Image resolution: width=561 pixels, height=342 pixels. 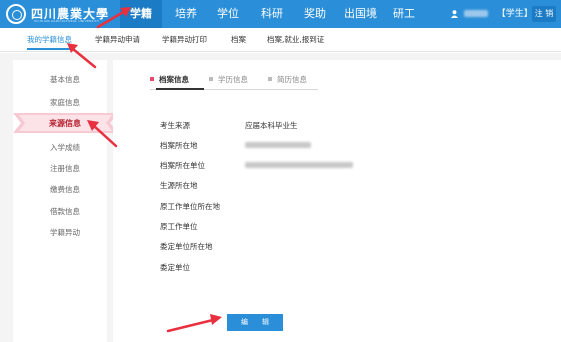 I want to click on field-value-archive-unit-redacted, so click(x=299, y=165).